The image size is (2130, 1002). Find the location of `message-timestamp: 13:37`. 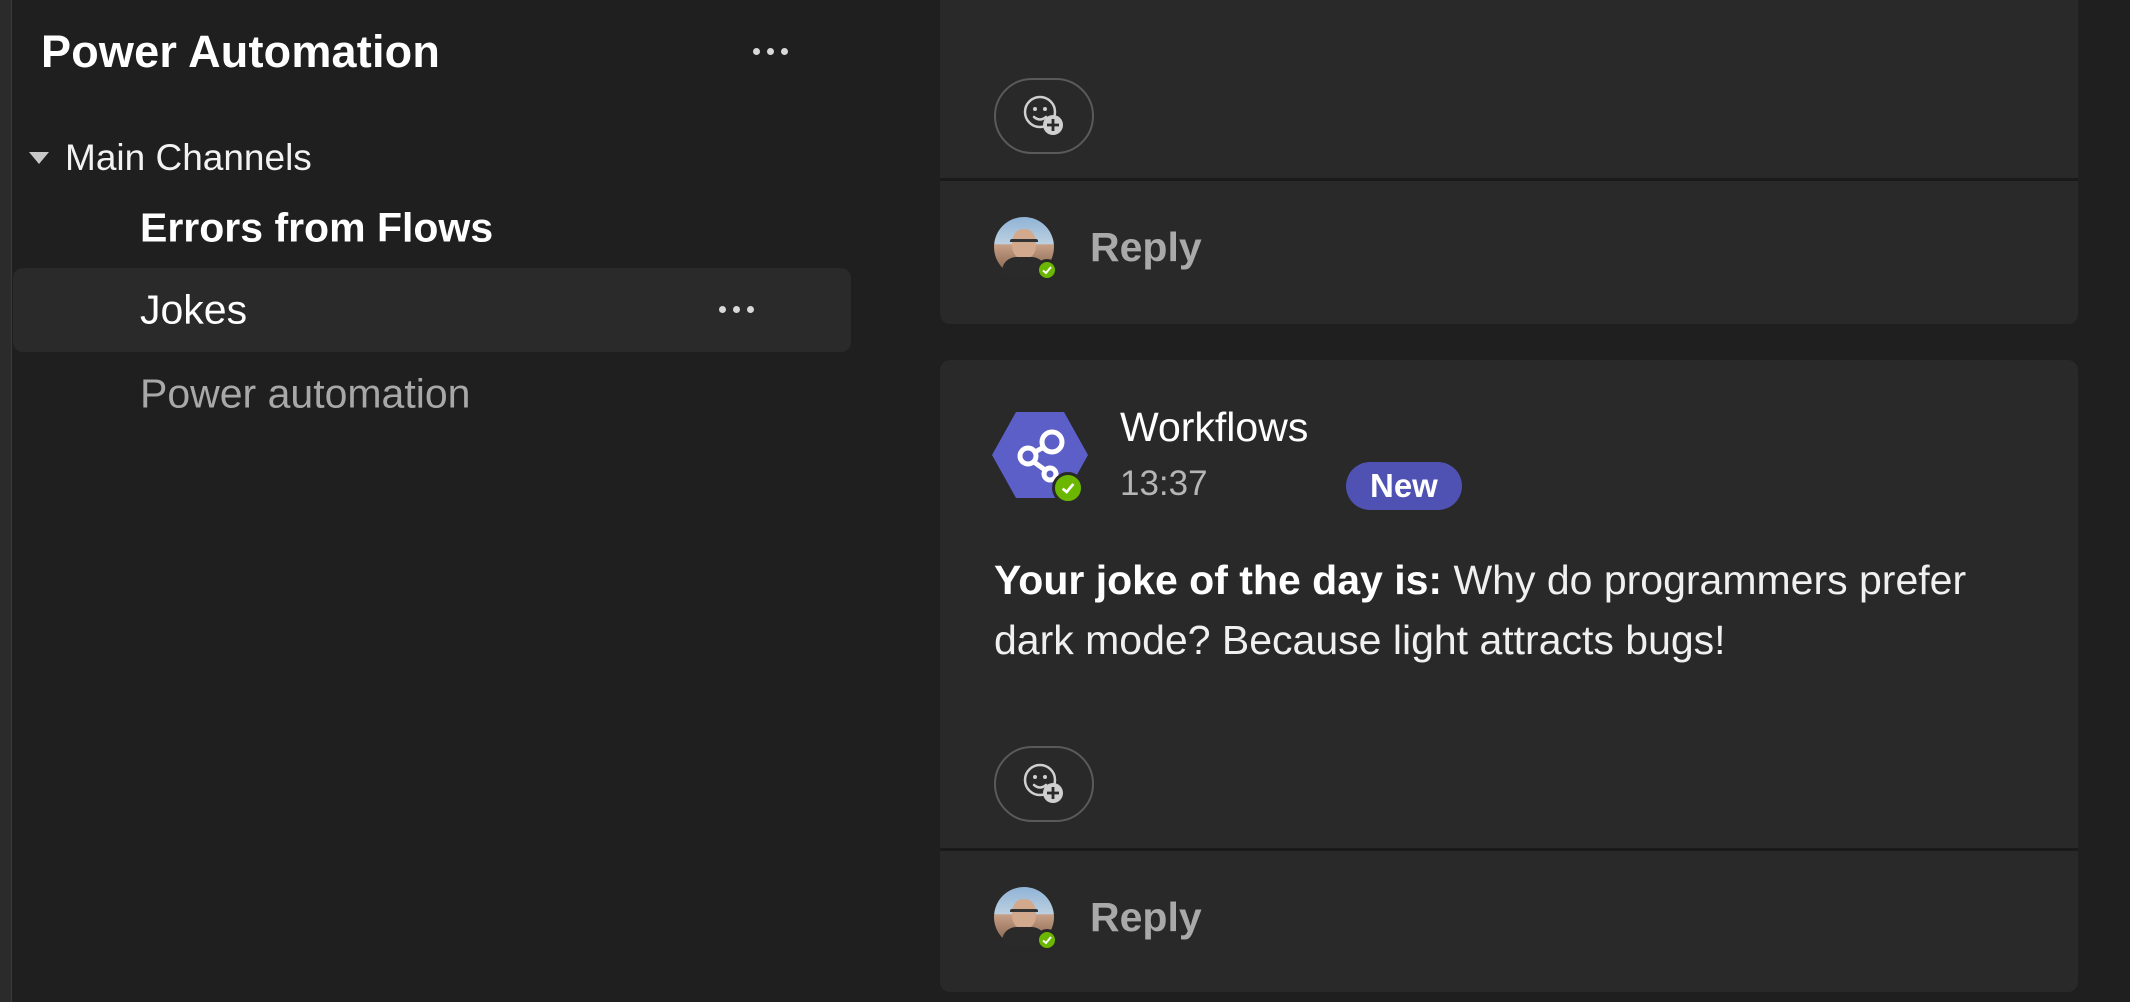

message-timestamp: 13:37 is located at coordinates (1164, 483).